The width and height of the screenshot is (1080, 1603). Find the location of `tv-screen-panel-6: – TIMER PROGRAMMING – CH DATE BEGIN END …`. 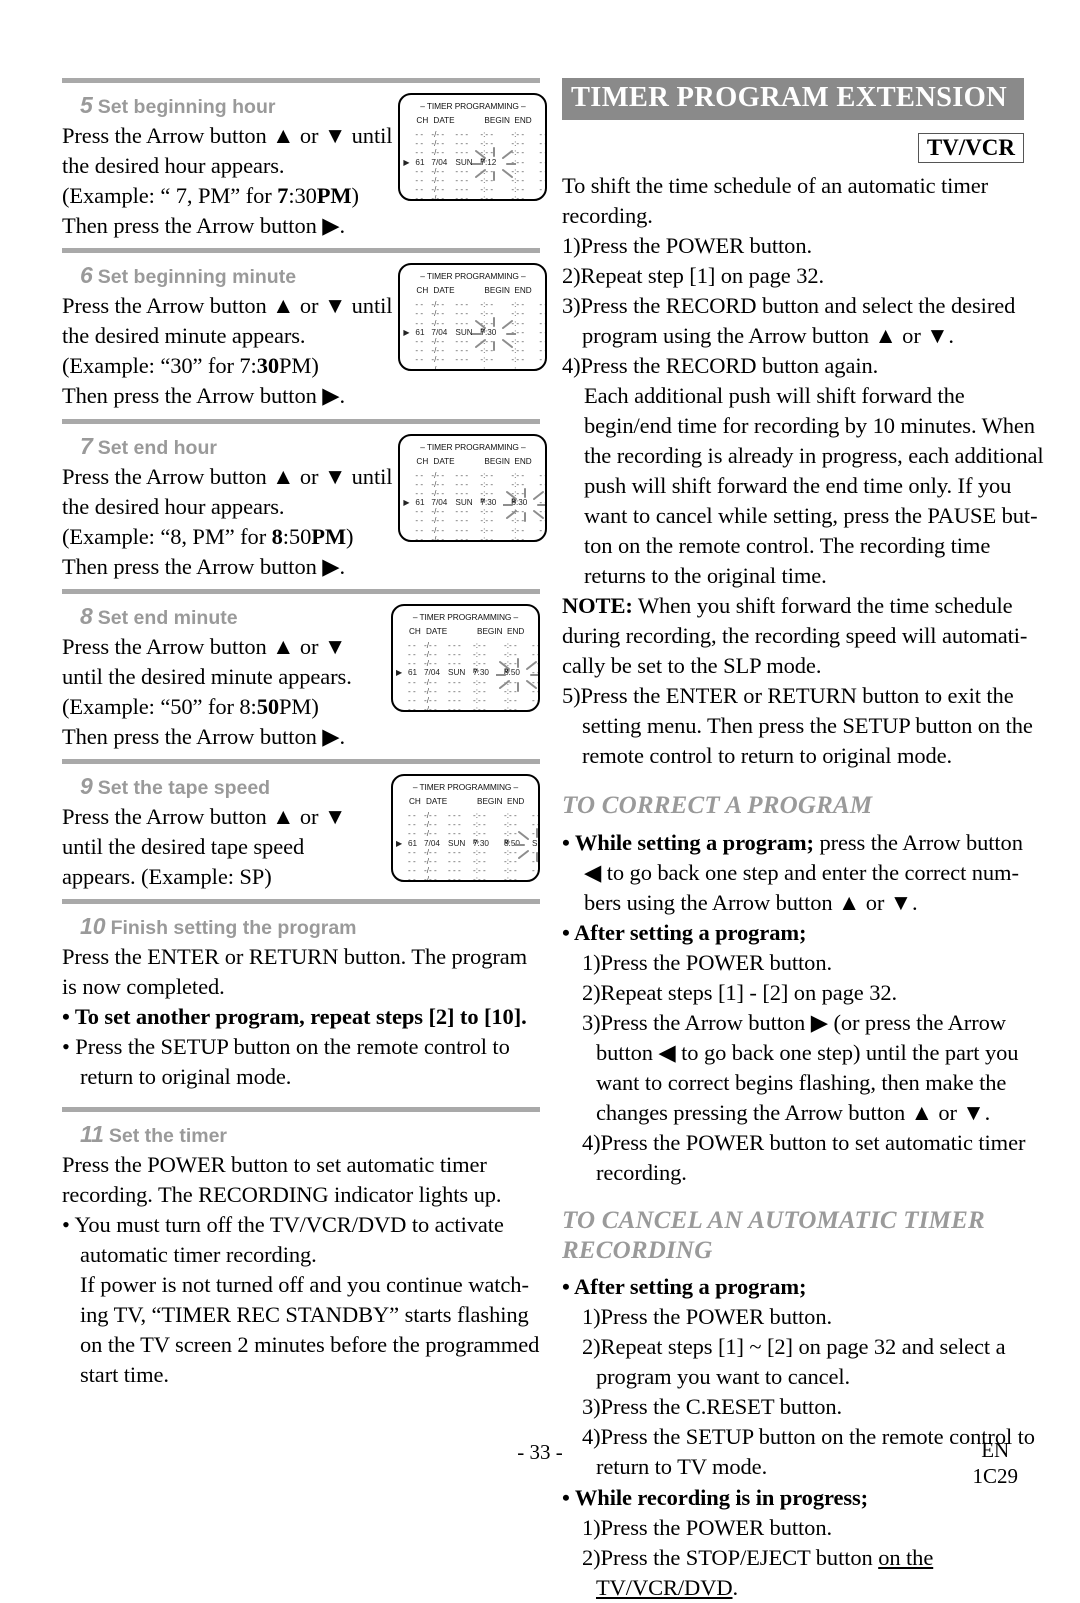

tv-screen-panel-6: – TIMER PROGRAMMING – CH DATE BEGIN END … is located at coordinates (473, 317).